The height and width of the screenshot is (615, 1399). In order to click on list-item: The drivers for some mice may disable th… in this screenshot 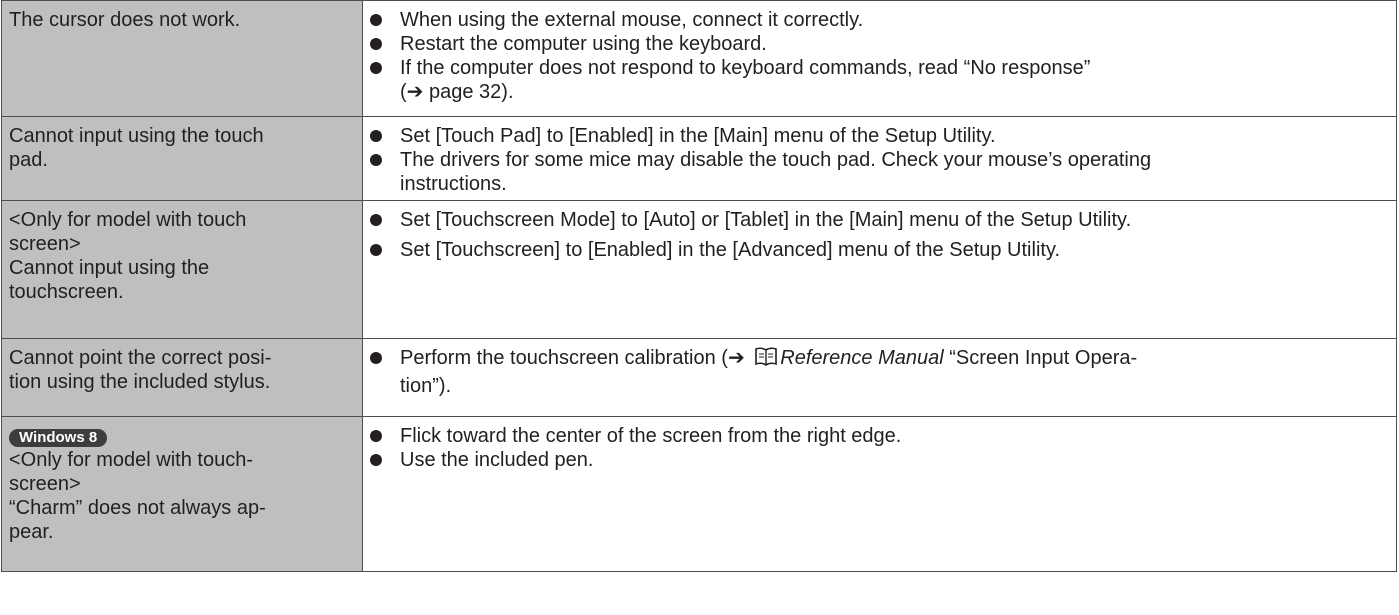, I will do `click(880, 172)`.